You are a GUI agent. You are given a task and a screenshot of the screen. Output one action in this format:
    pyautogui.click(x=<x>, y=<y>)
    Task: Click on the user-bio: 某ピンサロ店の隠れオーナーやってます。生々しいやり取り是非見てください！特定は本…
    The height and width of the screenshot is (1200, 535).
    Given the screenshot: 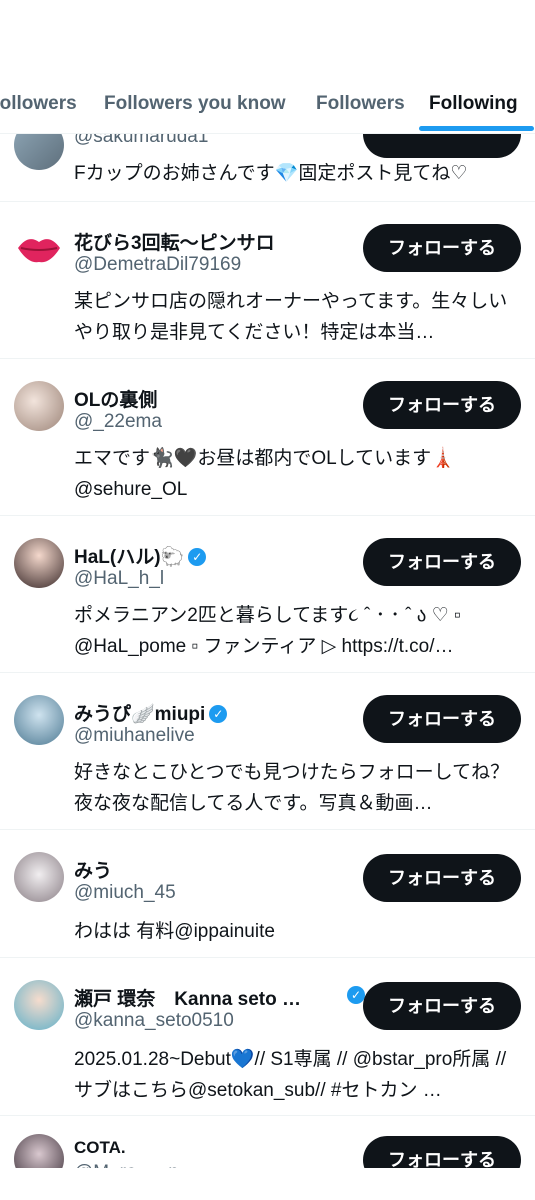 What is the action you would take?
    pyautogui.click(x=291, y=317)
    